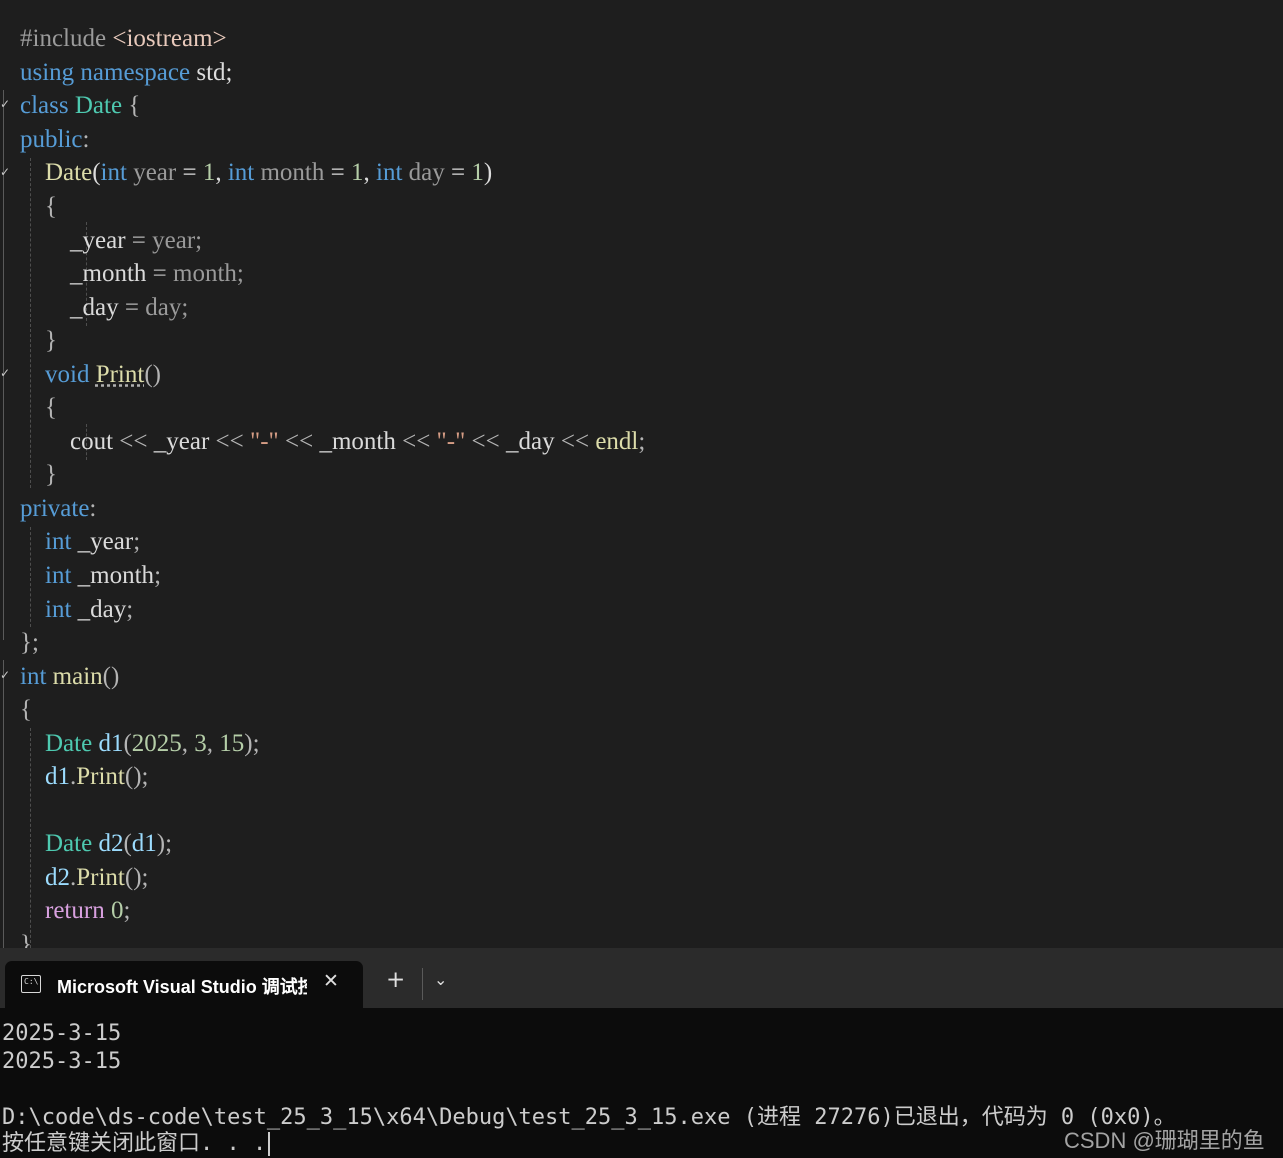 Image resolution: width=1283 pixels, height=1158 pixels. Describe the element at coordinates (5, 104) in the screenshot. I see `fold-class-icon: ✓` at that location.